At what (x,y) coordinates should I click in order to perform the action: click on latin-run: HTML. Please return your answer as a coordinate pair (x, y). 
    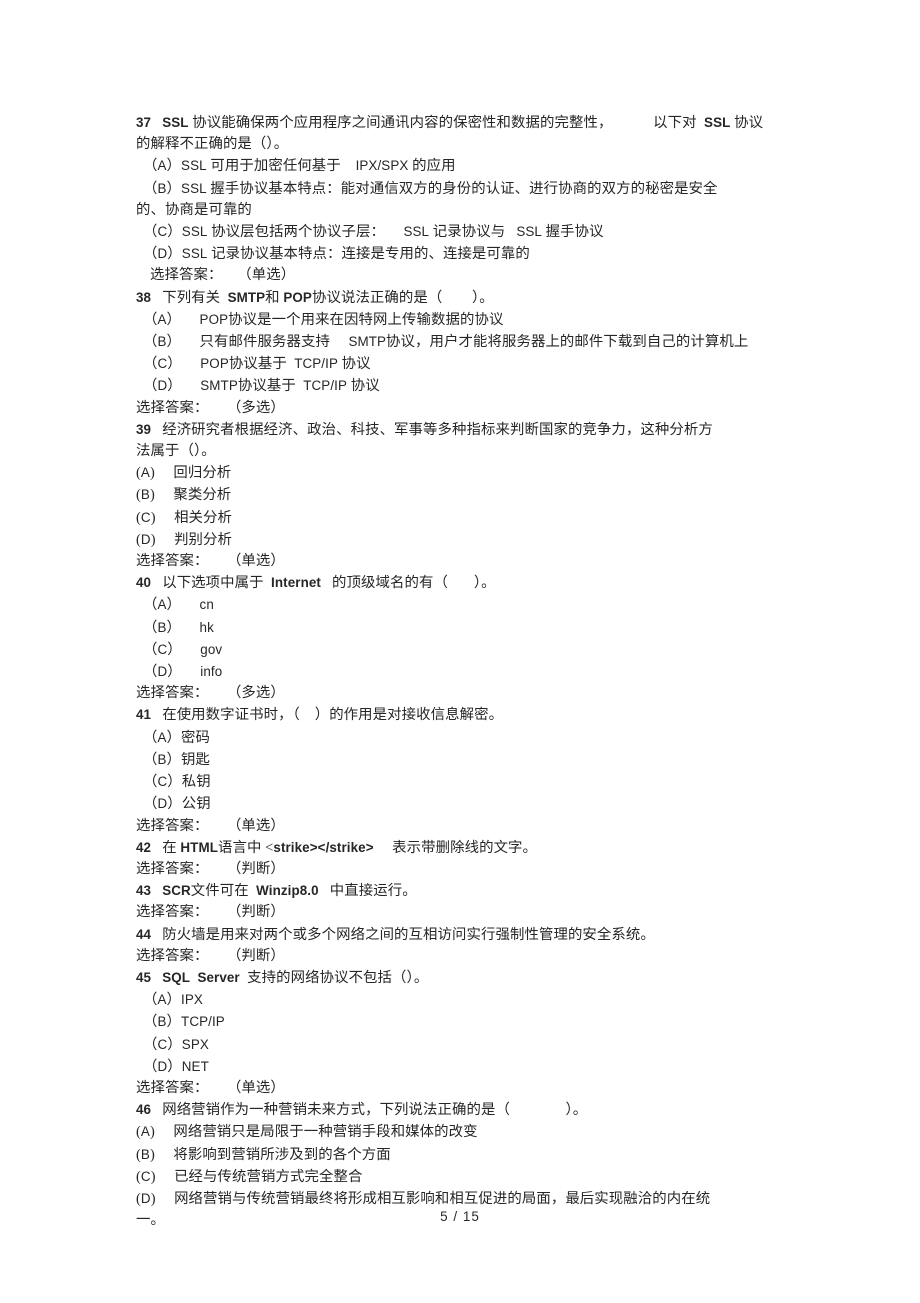
    Looking at the image, I should click on (199, 847).